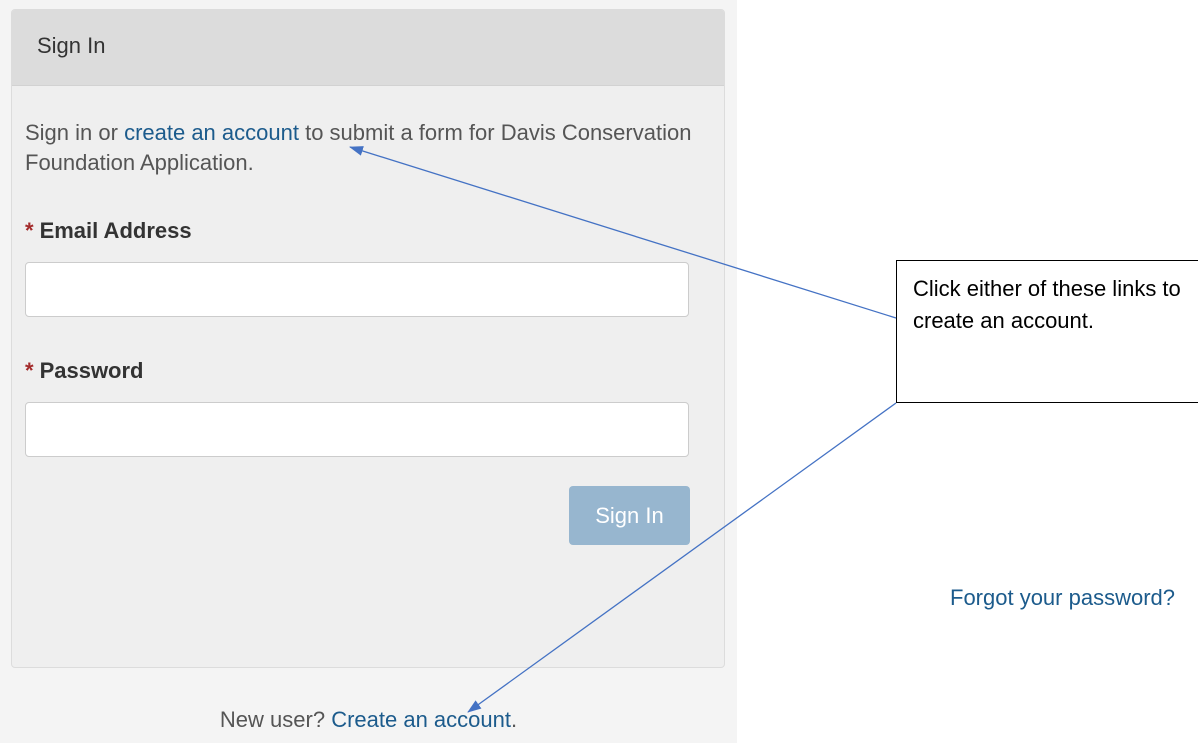  Describe the element at coordinates (275, 719) in the screenshot. I see `new-user-prefix: New user?` at that location.